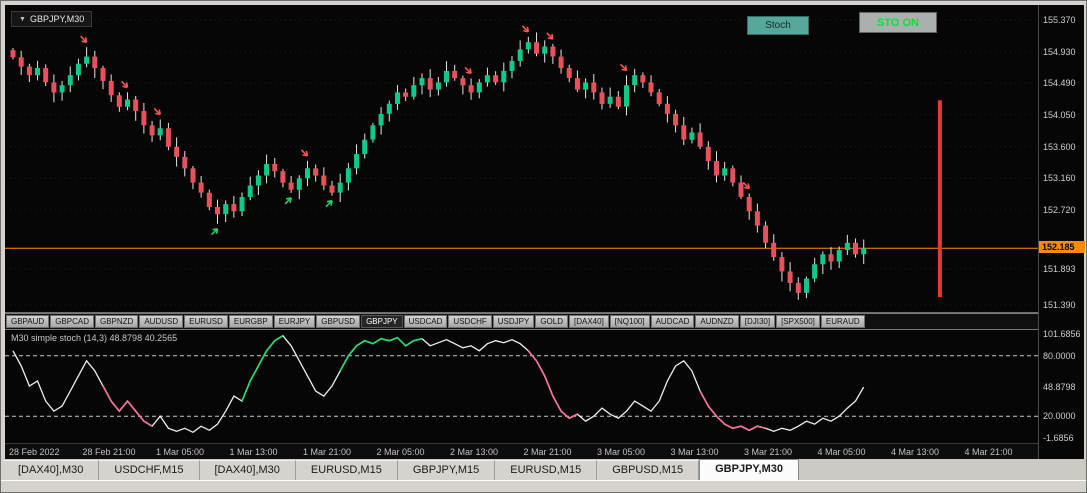 This screenshot has width=1087, height=493. I want to click on sell-arrow-icon, so click(124, 84).